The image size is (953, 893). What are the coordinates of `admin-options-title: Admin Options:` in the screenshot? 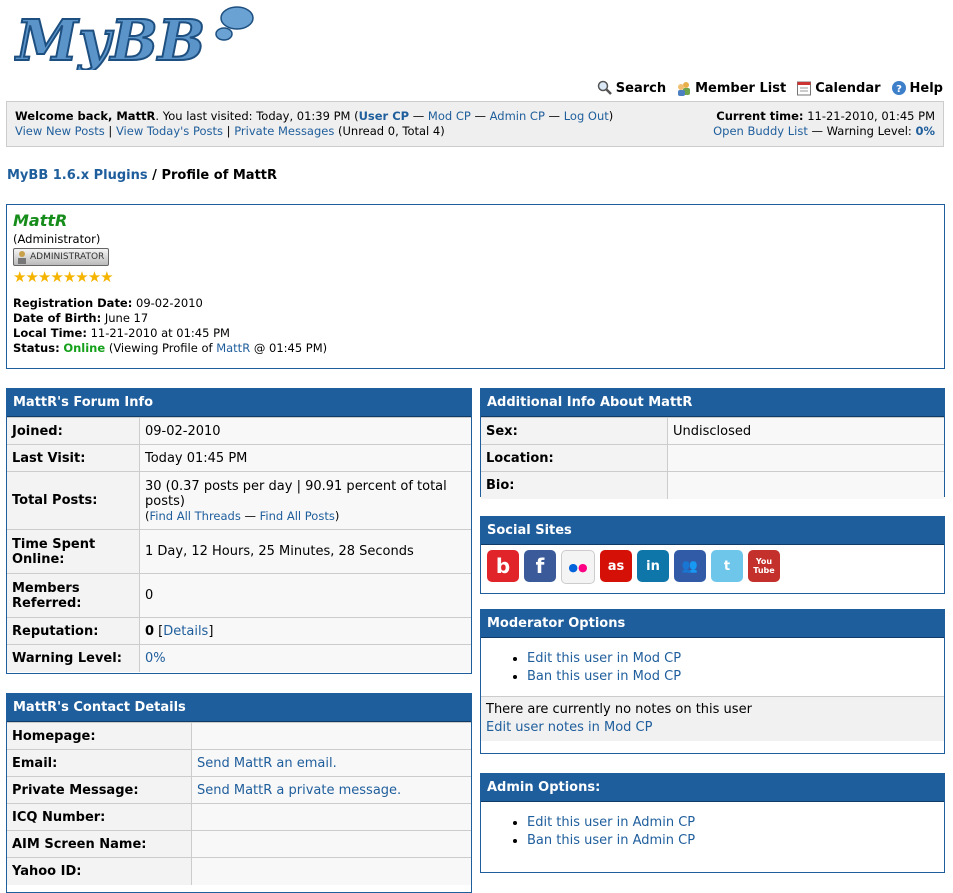 It's located at (712, 788).